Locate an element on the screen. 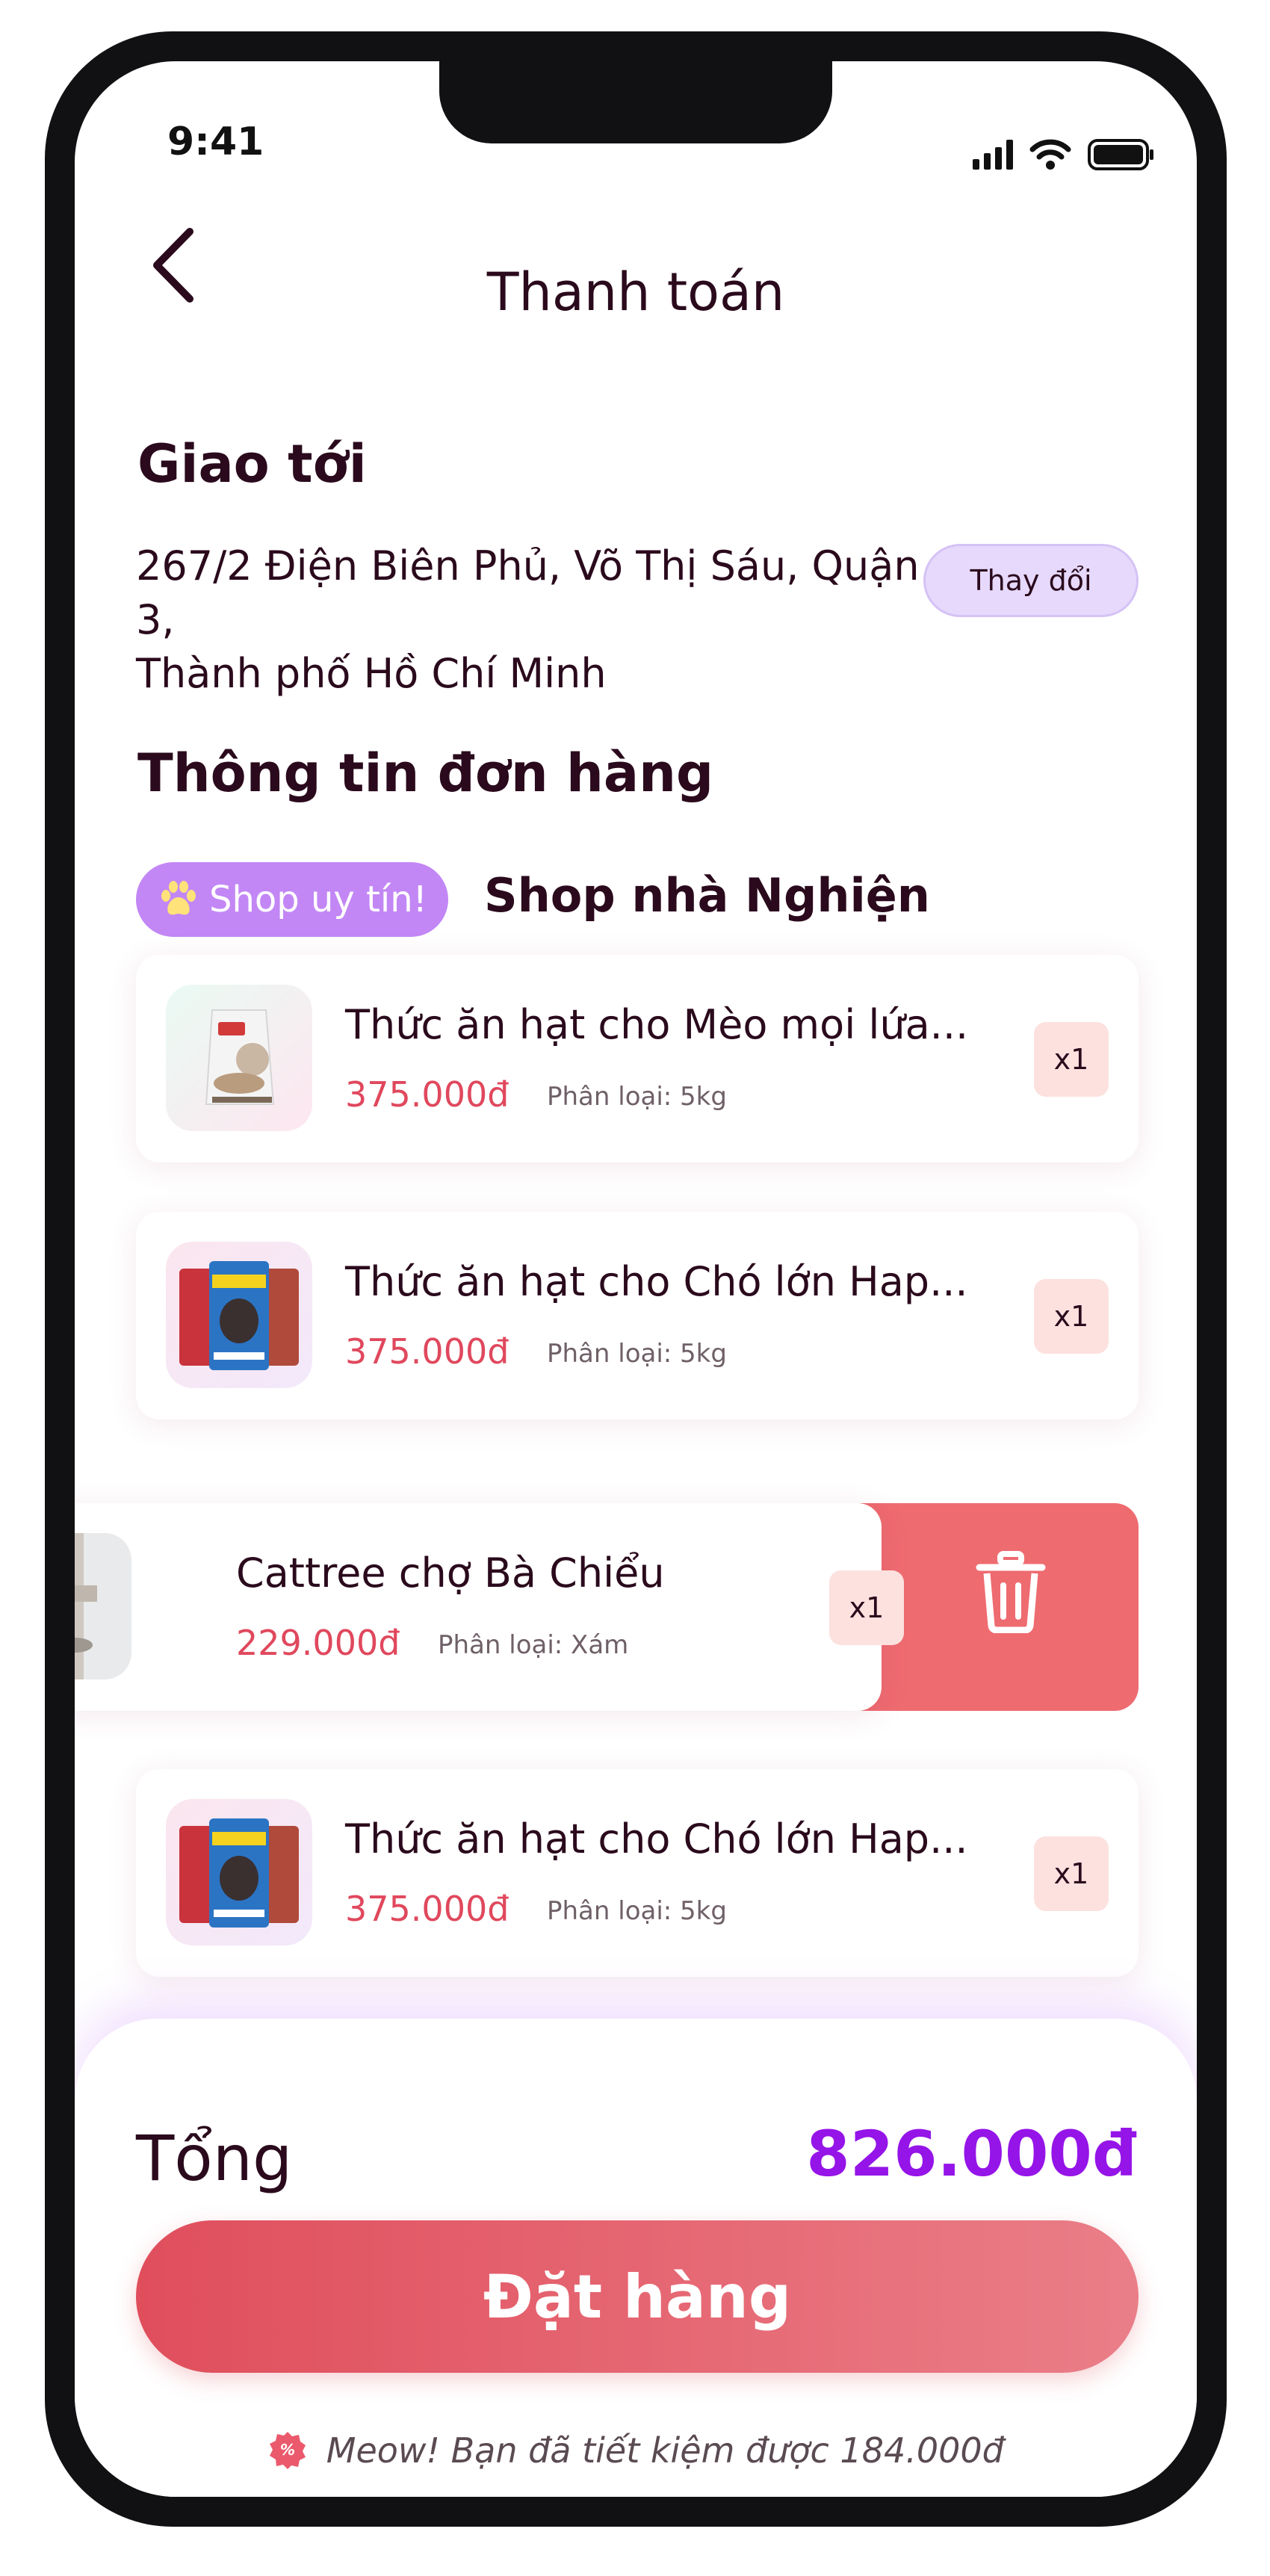 The image size is (1270, 2576). shop-name: Shop nhà Nghiện is located at coordinates (707, 895).